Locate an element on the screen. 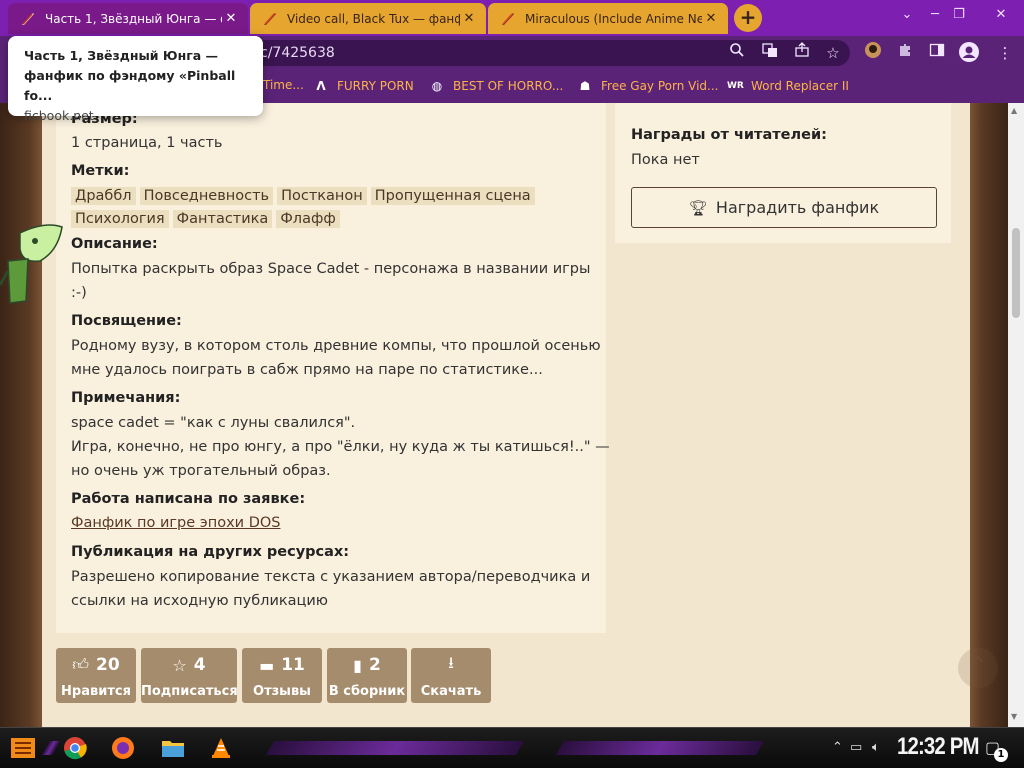  tab-video-call: Video call, Black Tux — фанфик ✕ is located at coordinates (368, 18).